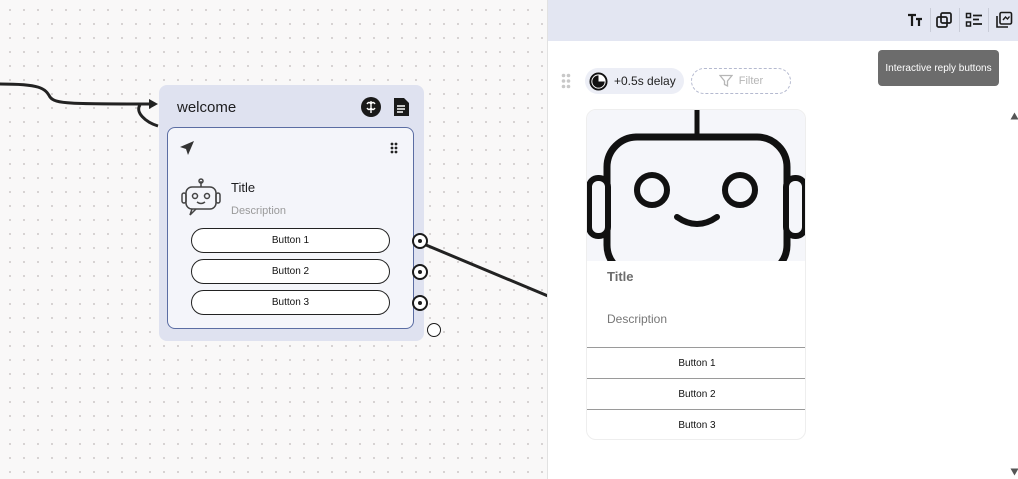  Describe the element at coordinates (725, 81) in the screenshot. I see `filter-icon` at that location.